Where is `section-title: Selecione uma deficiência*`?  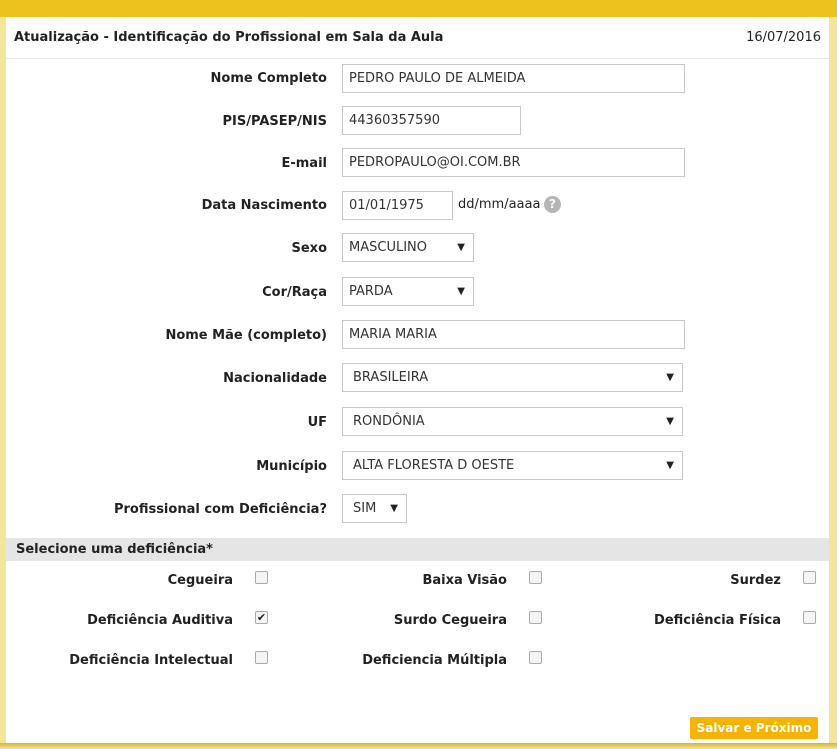
section-title: Selecione uma deficiência* is located at coordinates (114, 549).